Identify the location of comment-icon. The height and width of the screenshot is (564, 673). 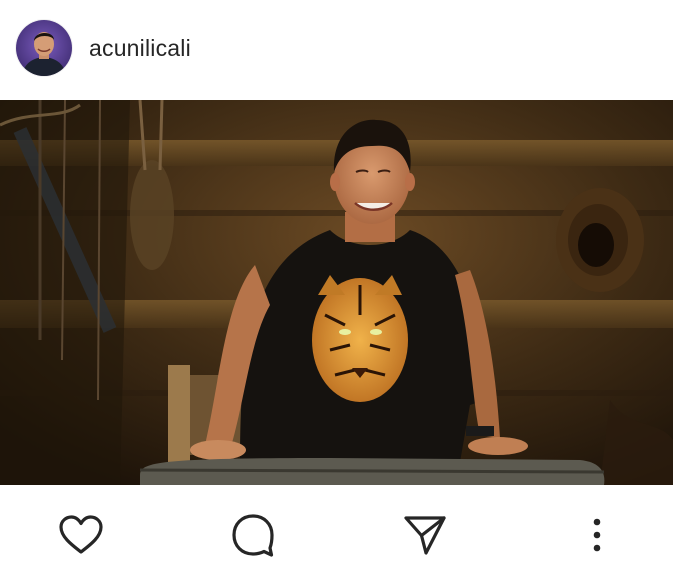
(253, 535).